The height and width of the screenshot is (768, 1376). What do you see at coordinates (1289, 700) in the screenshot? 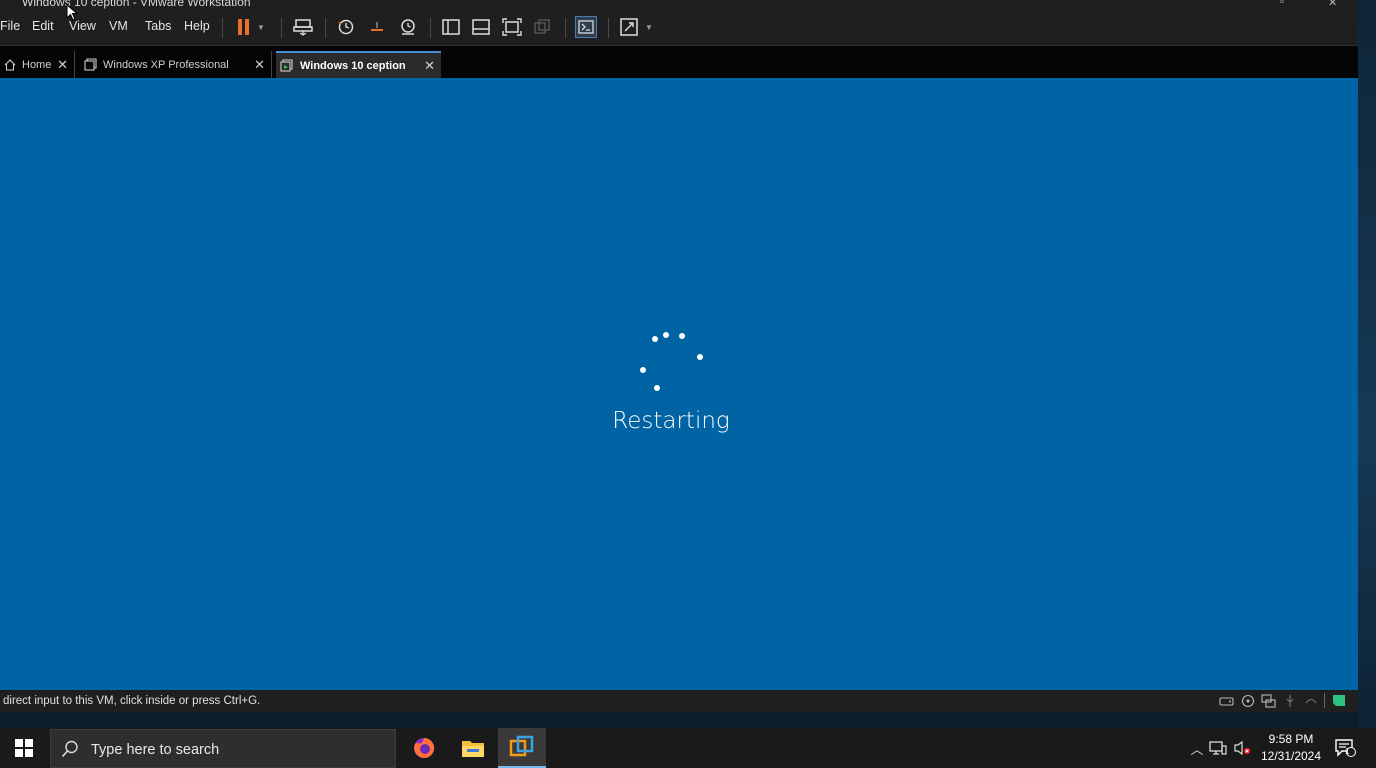
I see `usb-icon` at bounding box center [1289, 700].